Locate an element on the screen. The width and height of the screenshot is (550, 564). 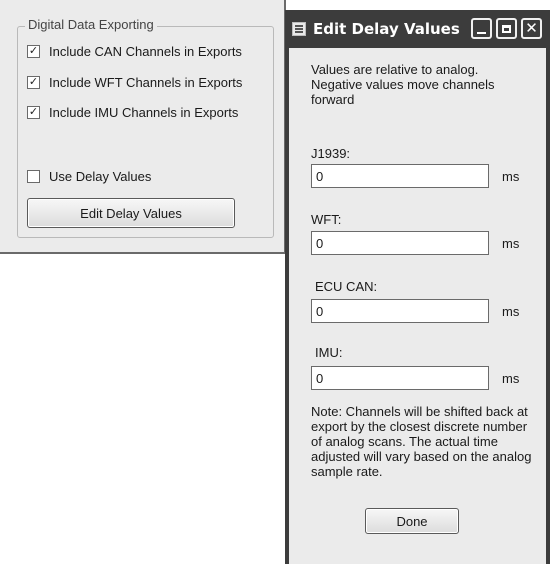
wft-unit: ms is located at coordinates (511, 243).